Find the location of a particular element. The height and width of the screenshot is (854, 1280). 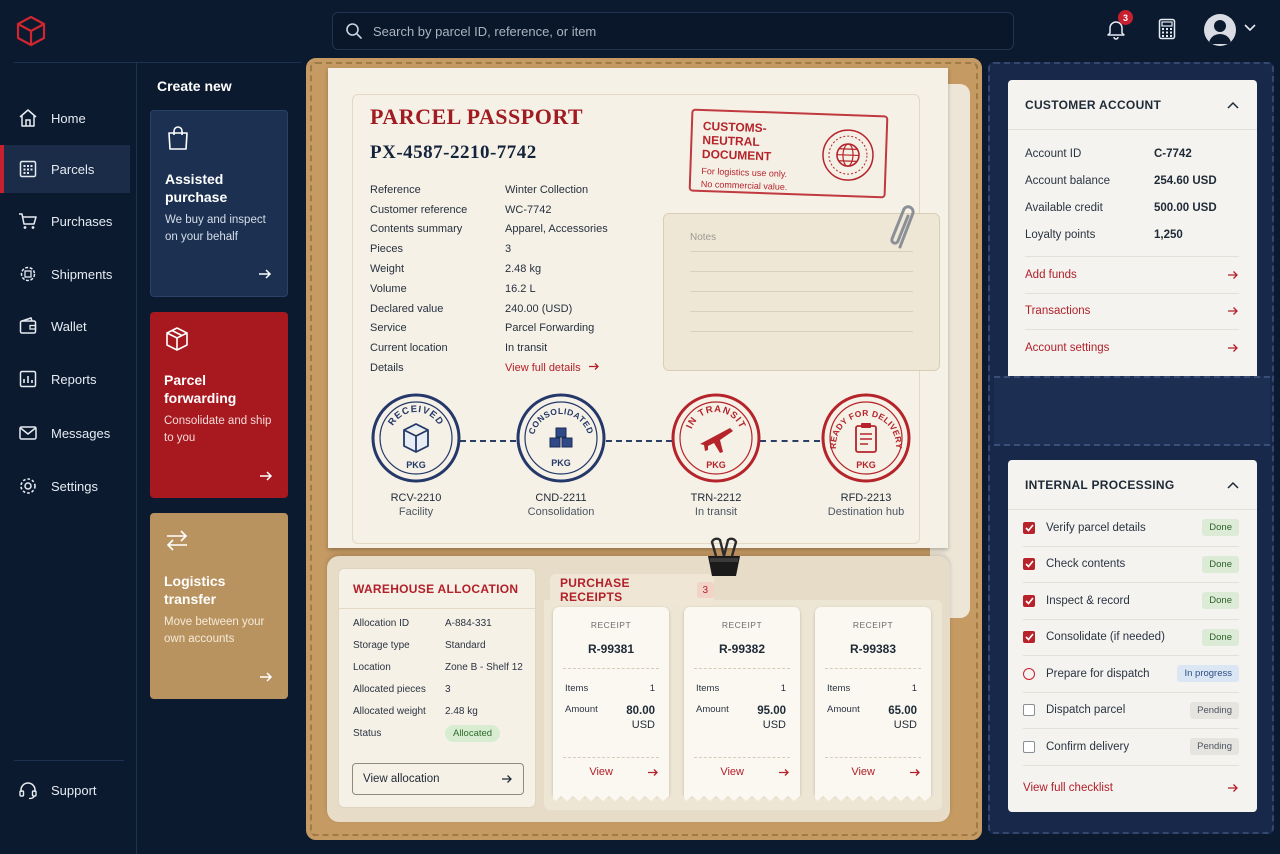

detail-key: Declared value is located at coordinates (407, 308).